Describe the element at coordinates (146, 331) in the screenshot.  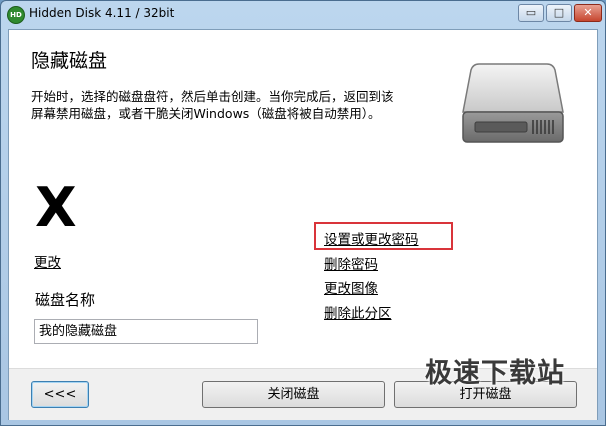
I see `disk-name-field: 我的隐藏磁盘` at that location.